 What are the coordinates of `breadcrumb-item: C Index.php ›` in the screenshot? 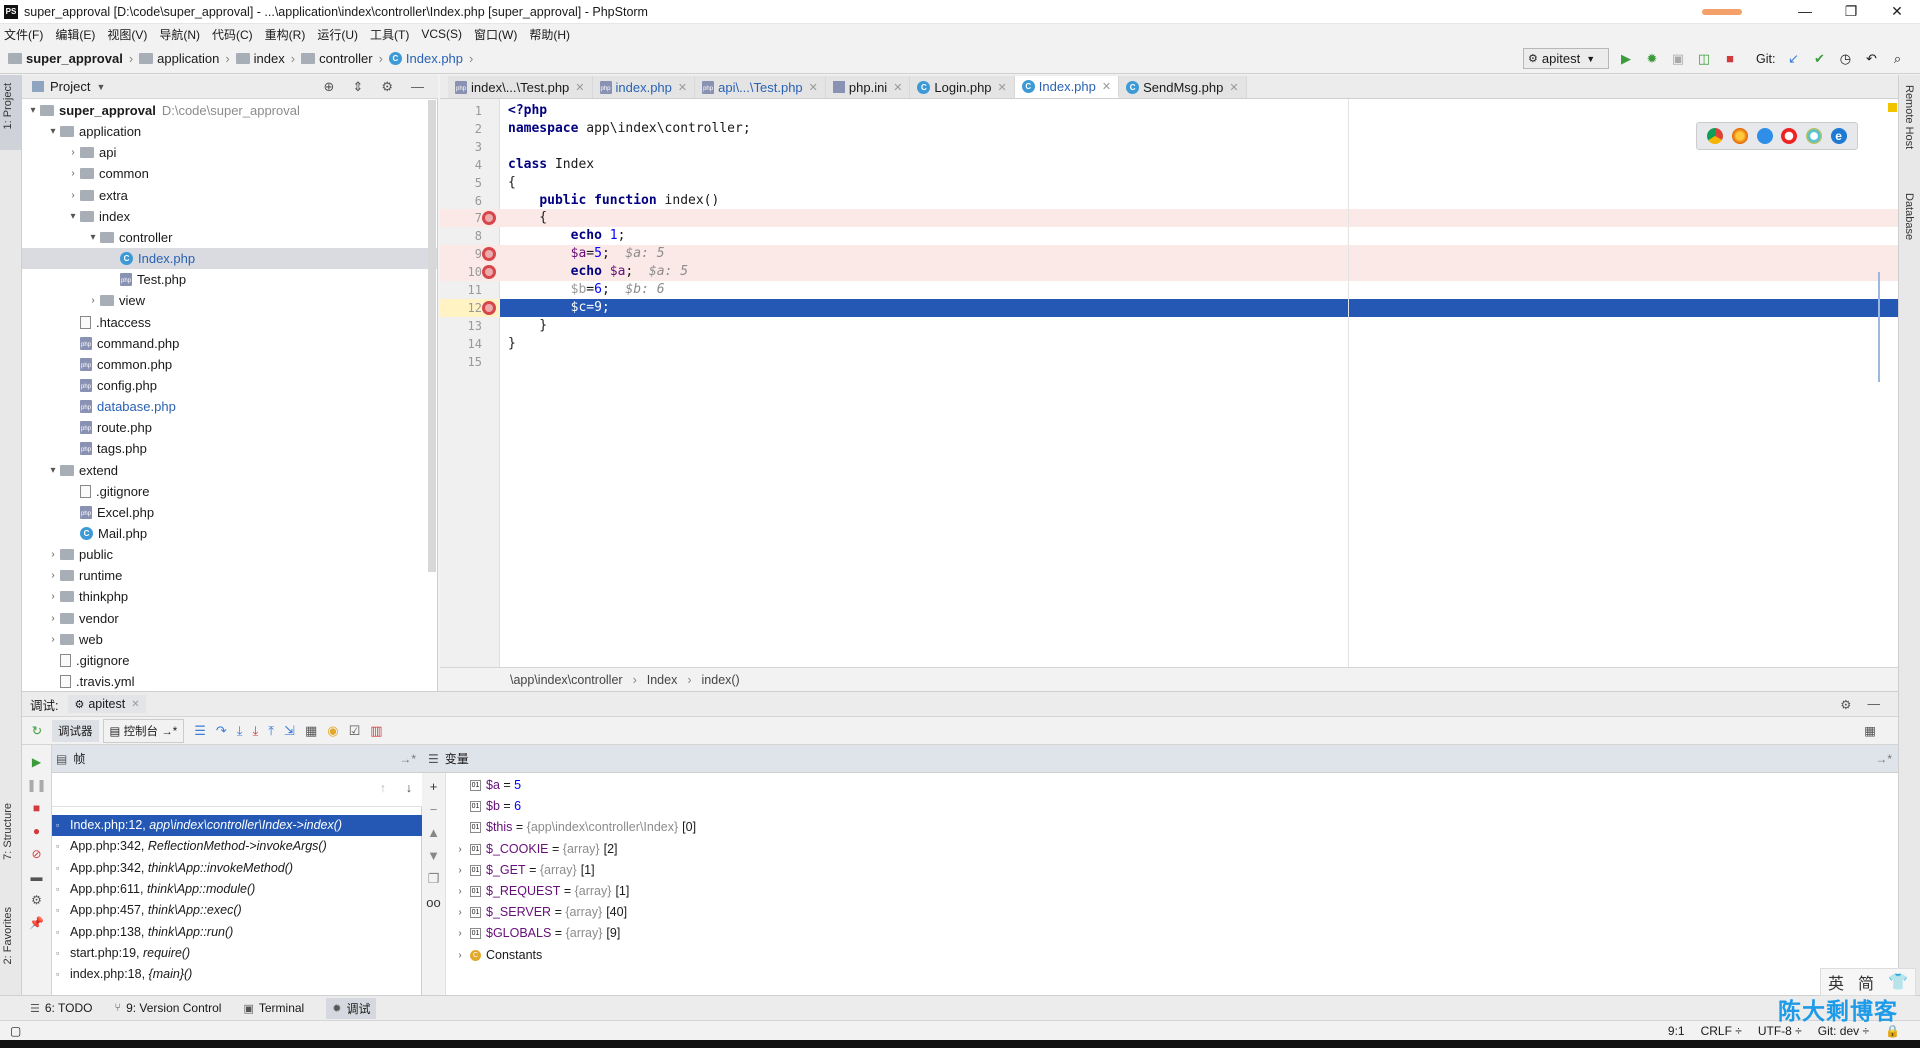 It's located at (433, 58).